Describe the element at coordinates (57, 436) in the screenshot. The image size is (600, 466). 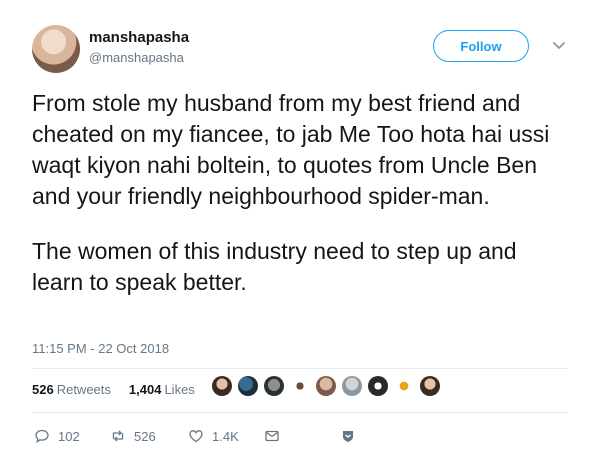
I see `reply-action: 102` at that location.